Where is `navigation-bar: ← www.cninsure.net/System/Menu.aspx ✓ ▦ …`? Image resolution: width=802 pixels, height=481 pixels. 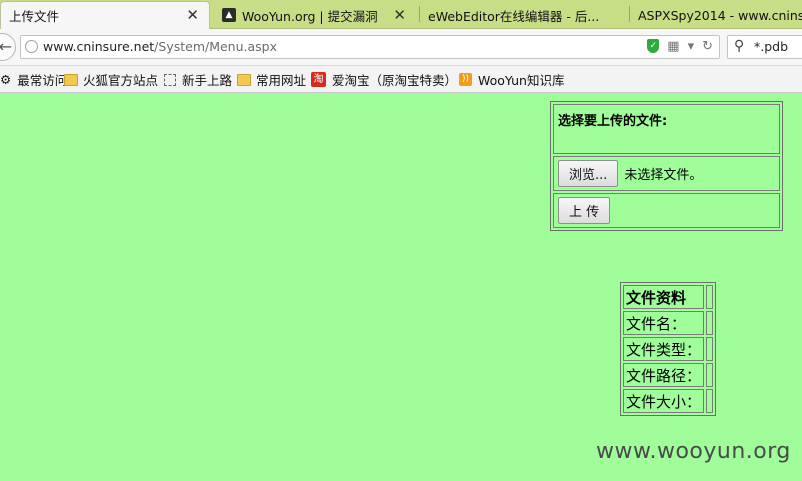 navigation-bar: ← www.cninsure.net/System/Menu.aspx ✓ ▦ … is located at coordinates (401, 47).